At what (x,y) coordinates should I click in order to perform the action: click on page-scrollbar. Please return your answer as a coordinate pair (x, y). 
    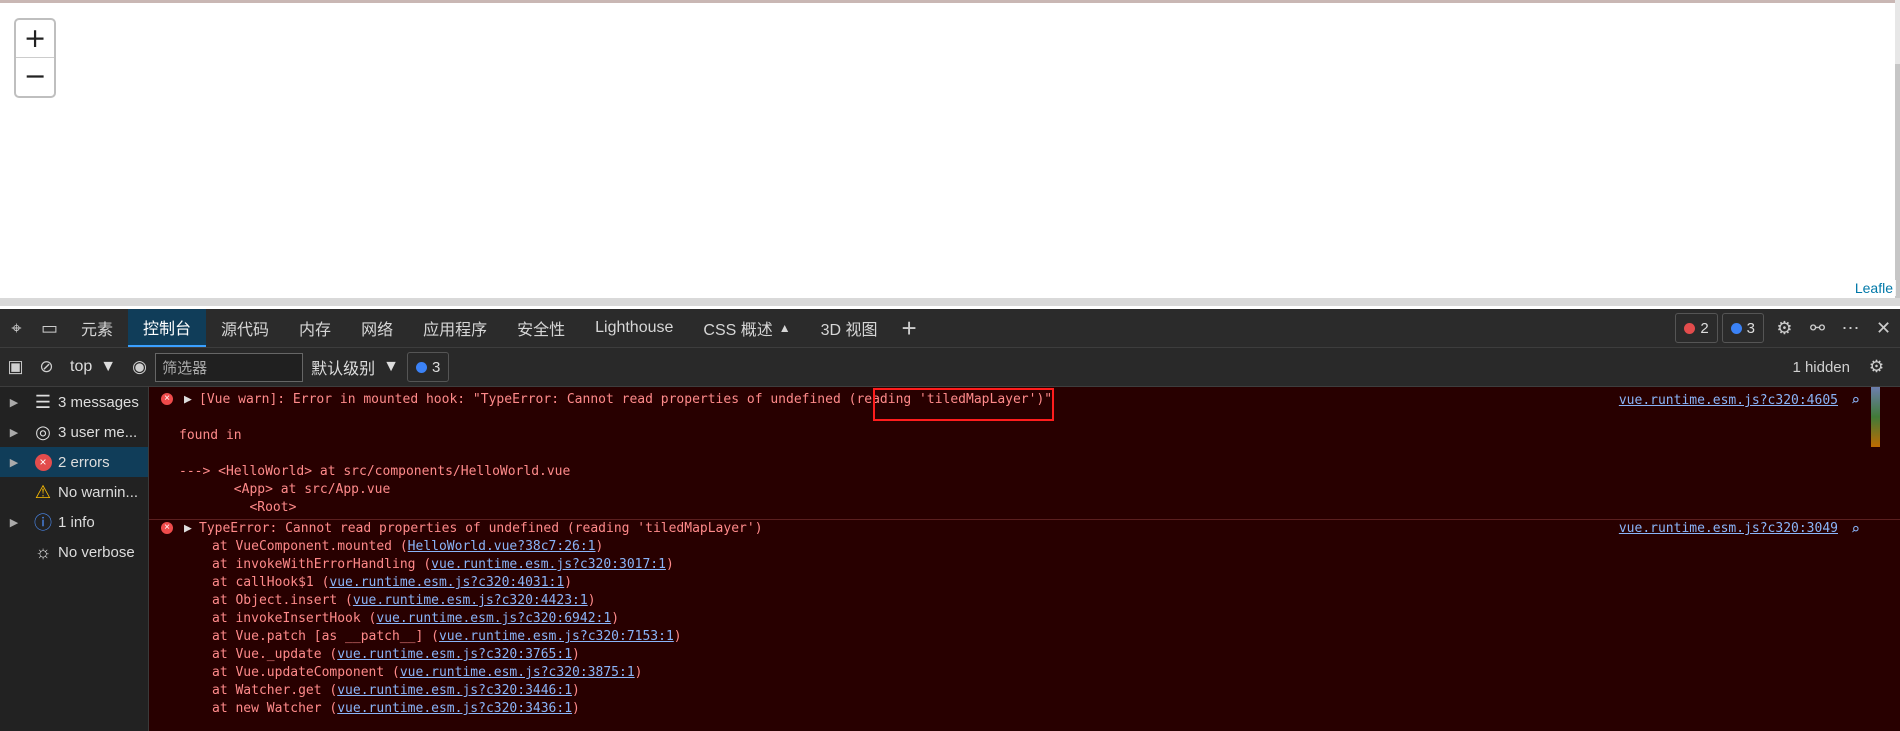
    Looking at the image, I should click on (1897, 151).